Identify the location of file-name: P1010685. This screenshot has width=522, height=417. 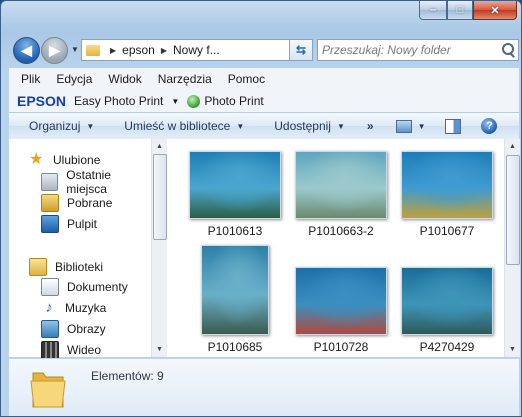
(235, 347).